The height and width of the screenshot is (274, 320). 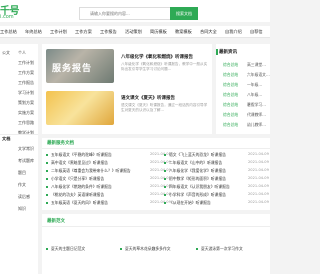 What do you see at coordinates (26, 113) in the screenshot?
I see `sidebar-item: 实施方案` at bounding box center [26, 113].